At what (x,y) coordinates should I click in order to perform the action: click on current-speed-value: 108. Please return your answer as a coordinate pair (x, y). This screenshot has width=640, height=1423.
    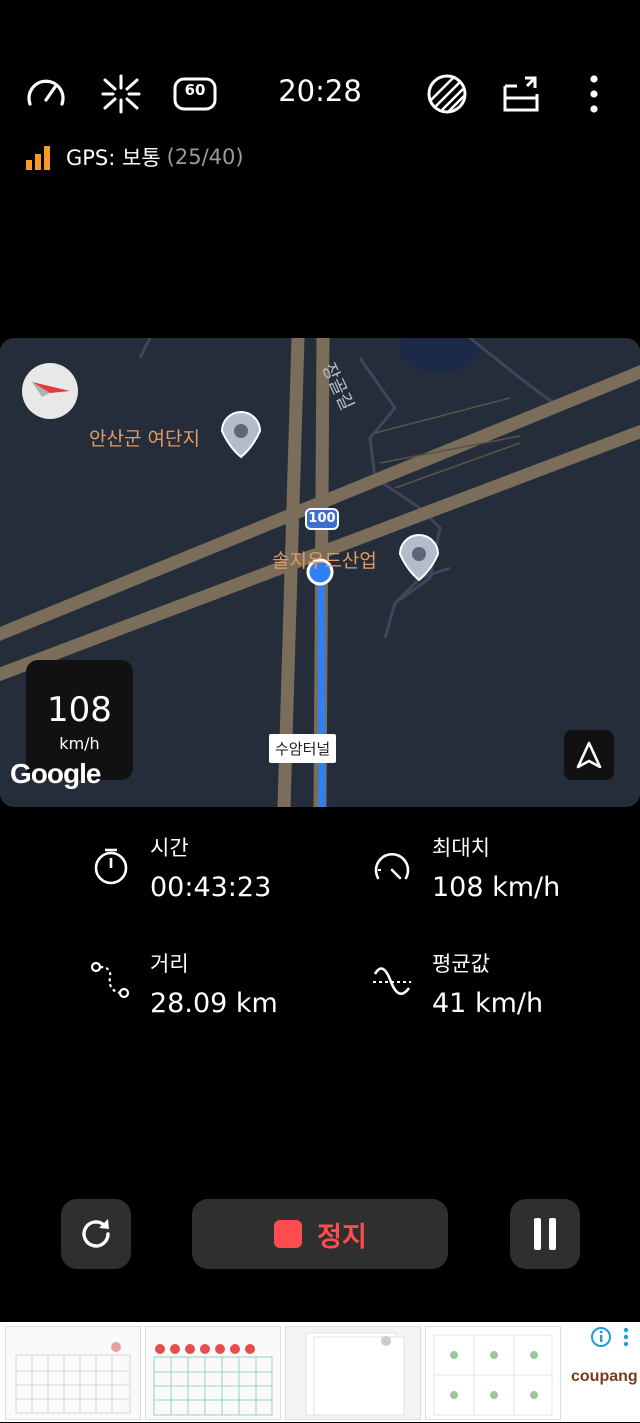
    Looking at the image, I should click on (79, 710).